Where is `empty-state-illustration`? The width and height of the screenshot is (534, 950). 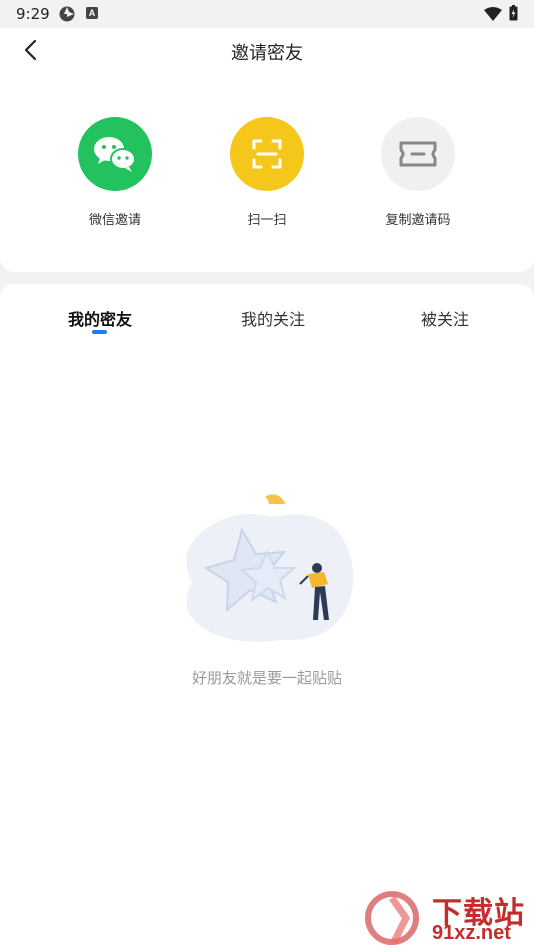
empty-state-illustration is located at coordinates (270, 568).